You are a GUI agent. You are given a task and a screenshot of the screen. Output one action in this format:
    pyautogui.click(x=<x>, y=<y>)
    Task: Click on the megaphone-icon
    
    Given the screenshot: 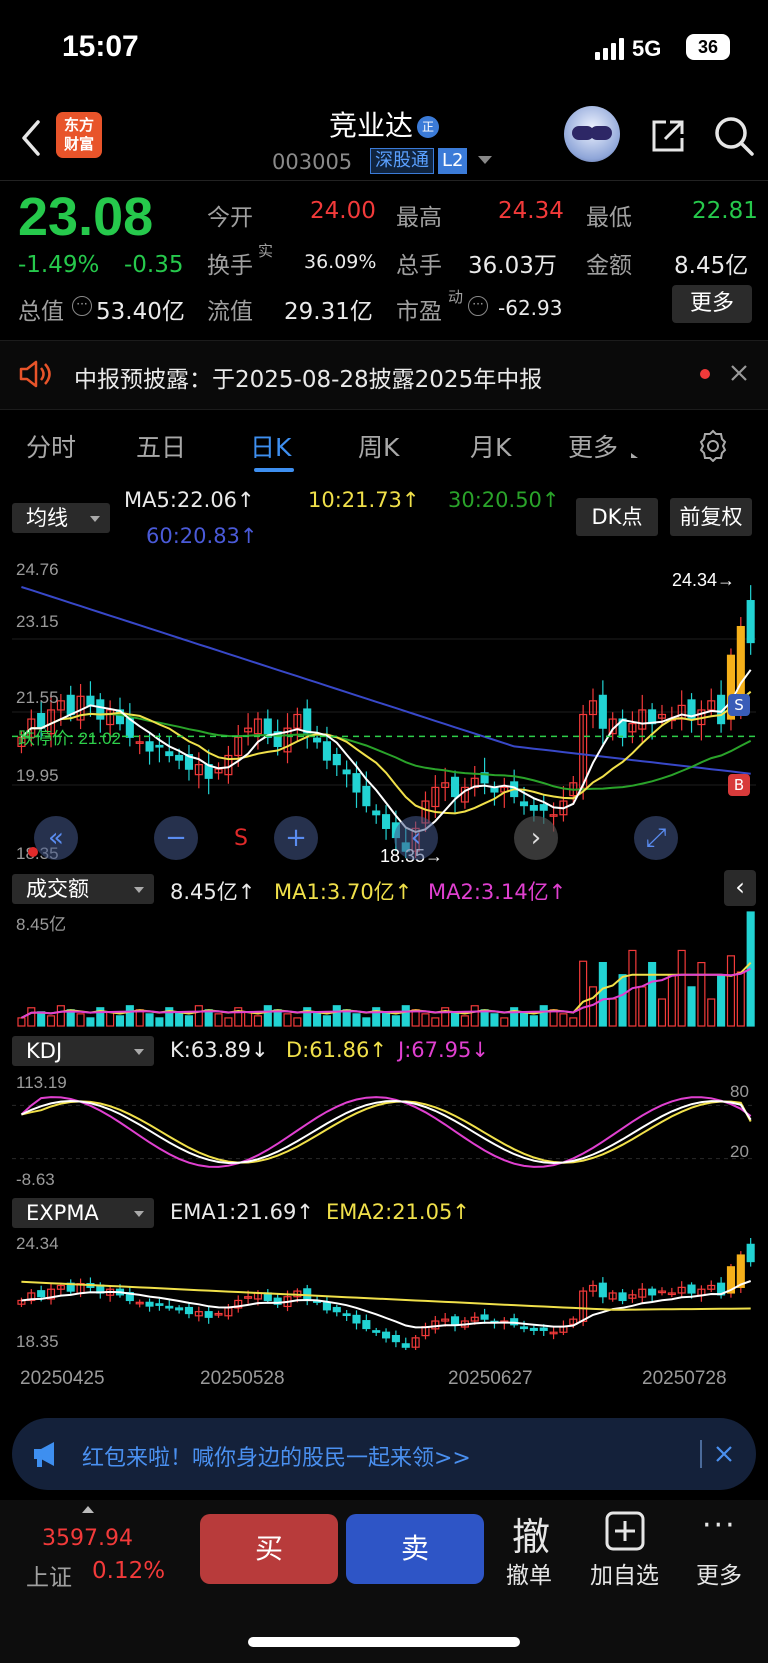 What is the action you would take?
    pyautogui.click(x=44, y=1454)
    